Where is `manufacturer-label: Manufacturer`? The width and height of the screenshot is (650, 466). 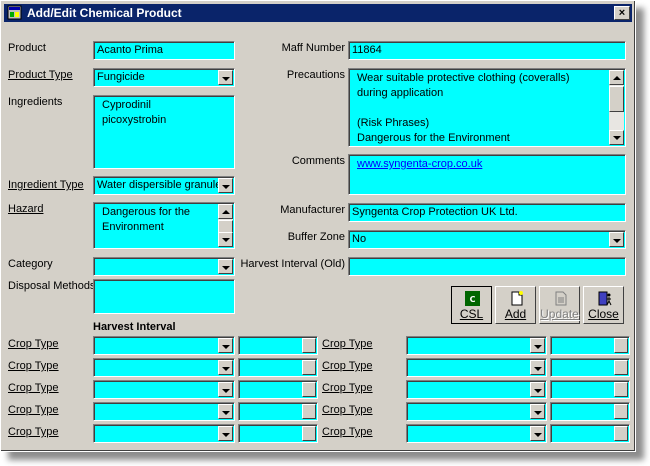
manufacturer-label: Manufacturer is located at coordinates (312, 210).